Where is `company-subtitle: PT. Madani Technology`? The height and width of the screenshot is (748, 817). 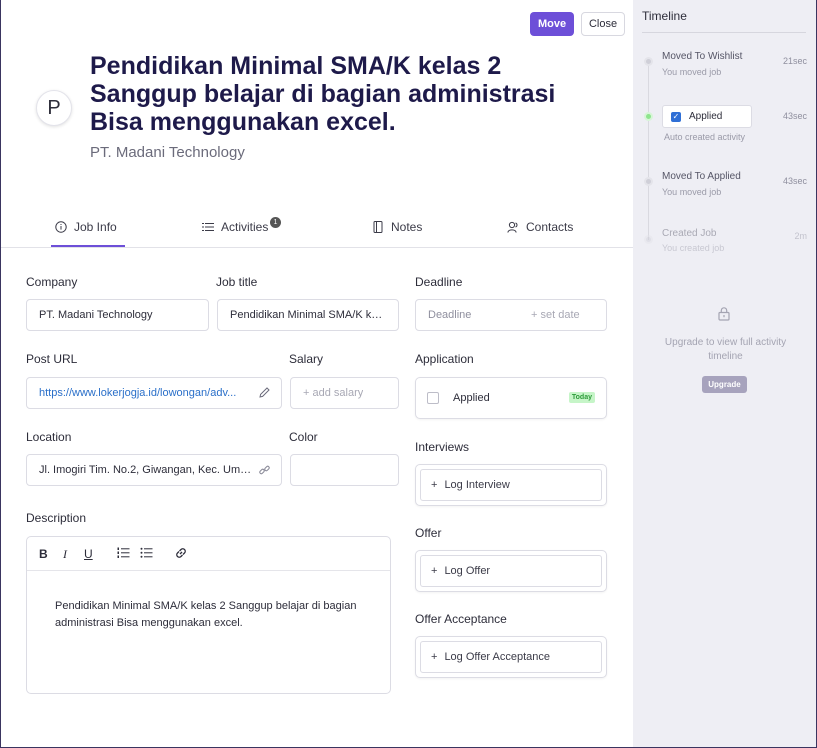 company-subtitle: PT. Madani Technology is located at coordinates (167, 152).